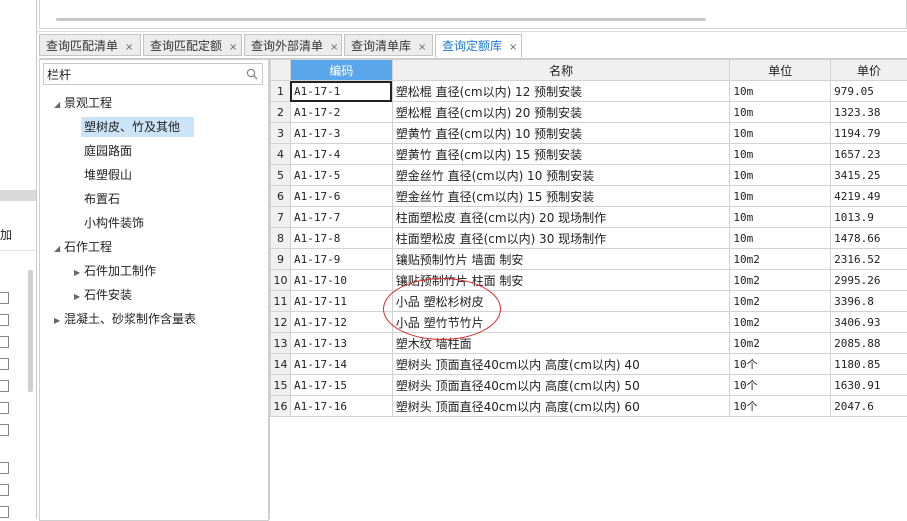 This screenshot has width=907, height=521. Describe the element at coordinates (341, 259) in the screenshot. I see `cell-code: A1-17-9` at that location.